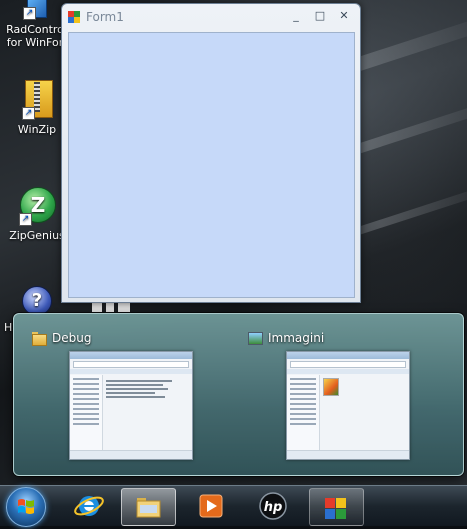 This screenshot has width=467, height=529. Describe the element at coordinates (72, 338) in the screenshot. I see `thumbnail-title-debug: Debug` at that location.